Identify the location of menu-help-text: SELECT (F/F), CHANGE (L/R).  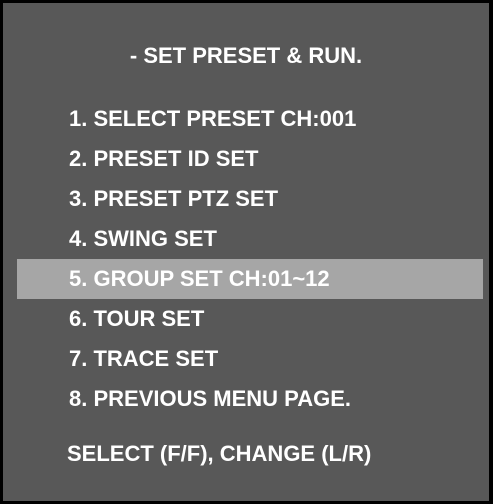
(219, 453).